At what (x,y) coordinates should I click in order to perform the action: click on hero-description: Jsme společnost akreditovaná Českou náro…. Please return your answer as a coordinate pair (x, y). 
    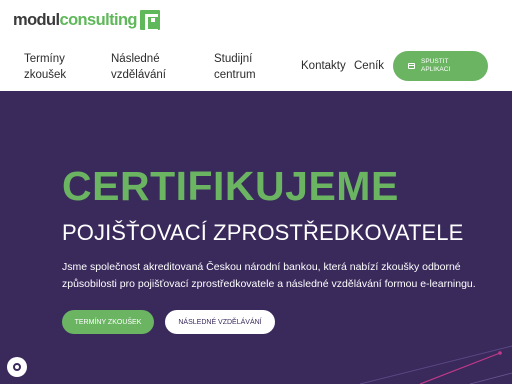
    Looking at the image, I should click on (269, 275).